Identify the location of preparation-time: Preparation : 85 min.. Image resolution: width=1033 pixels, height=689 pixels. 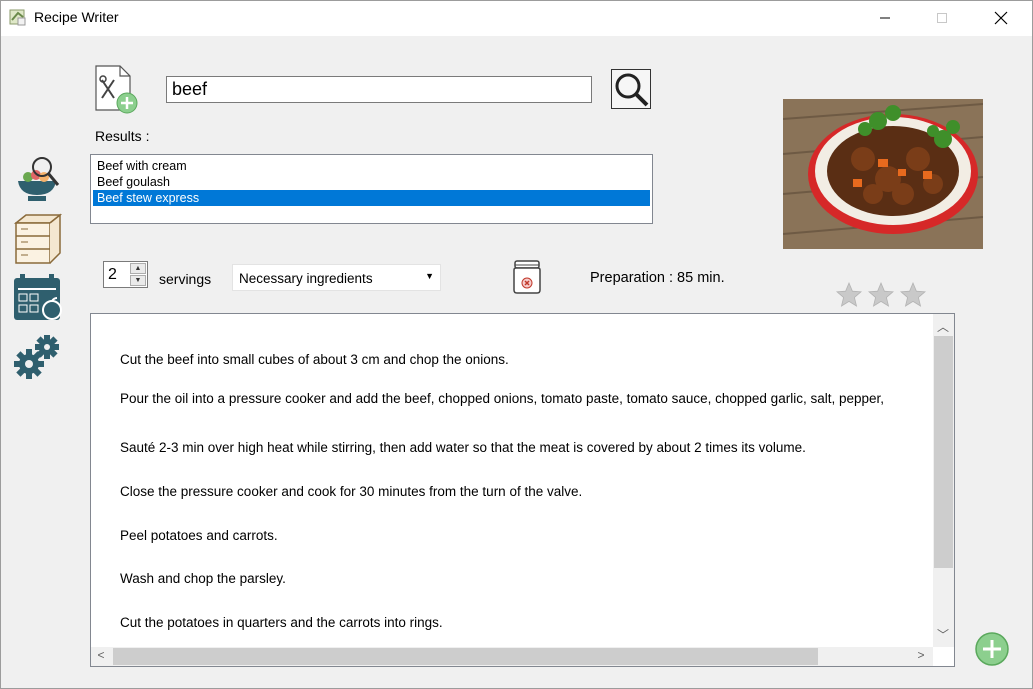
(657, 278).